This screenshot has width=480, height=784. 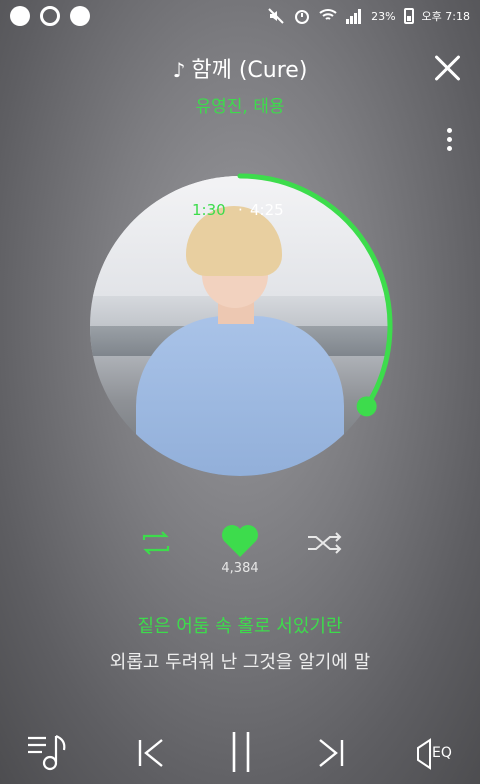 What do you see at coordinates (240, 662) in the screenshot?
I see `lyric-next-line: 외롭고 두려워 난 그것을 알기에 말` at bounding box center [240, 662].